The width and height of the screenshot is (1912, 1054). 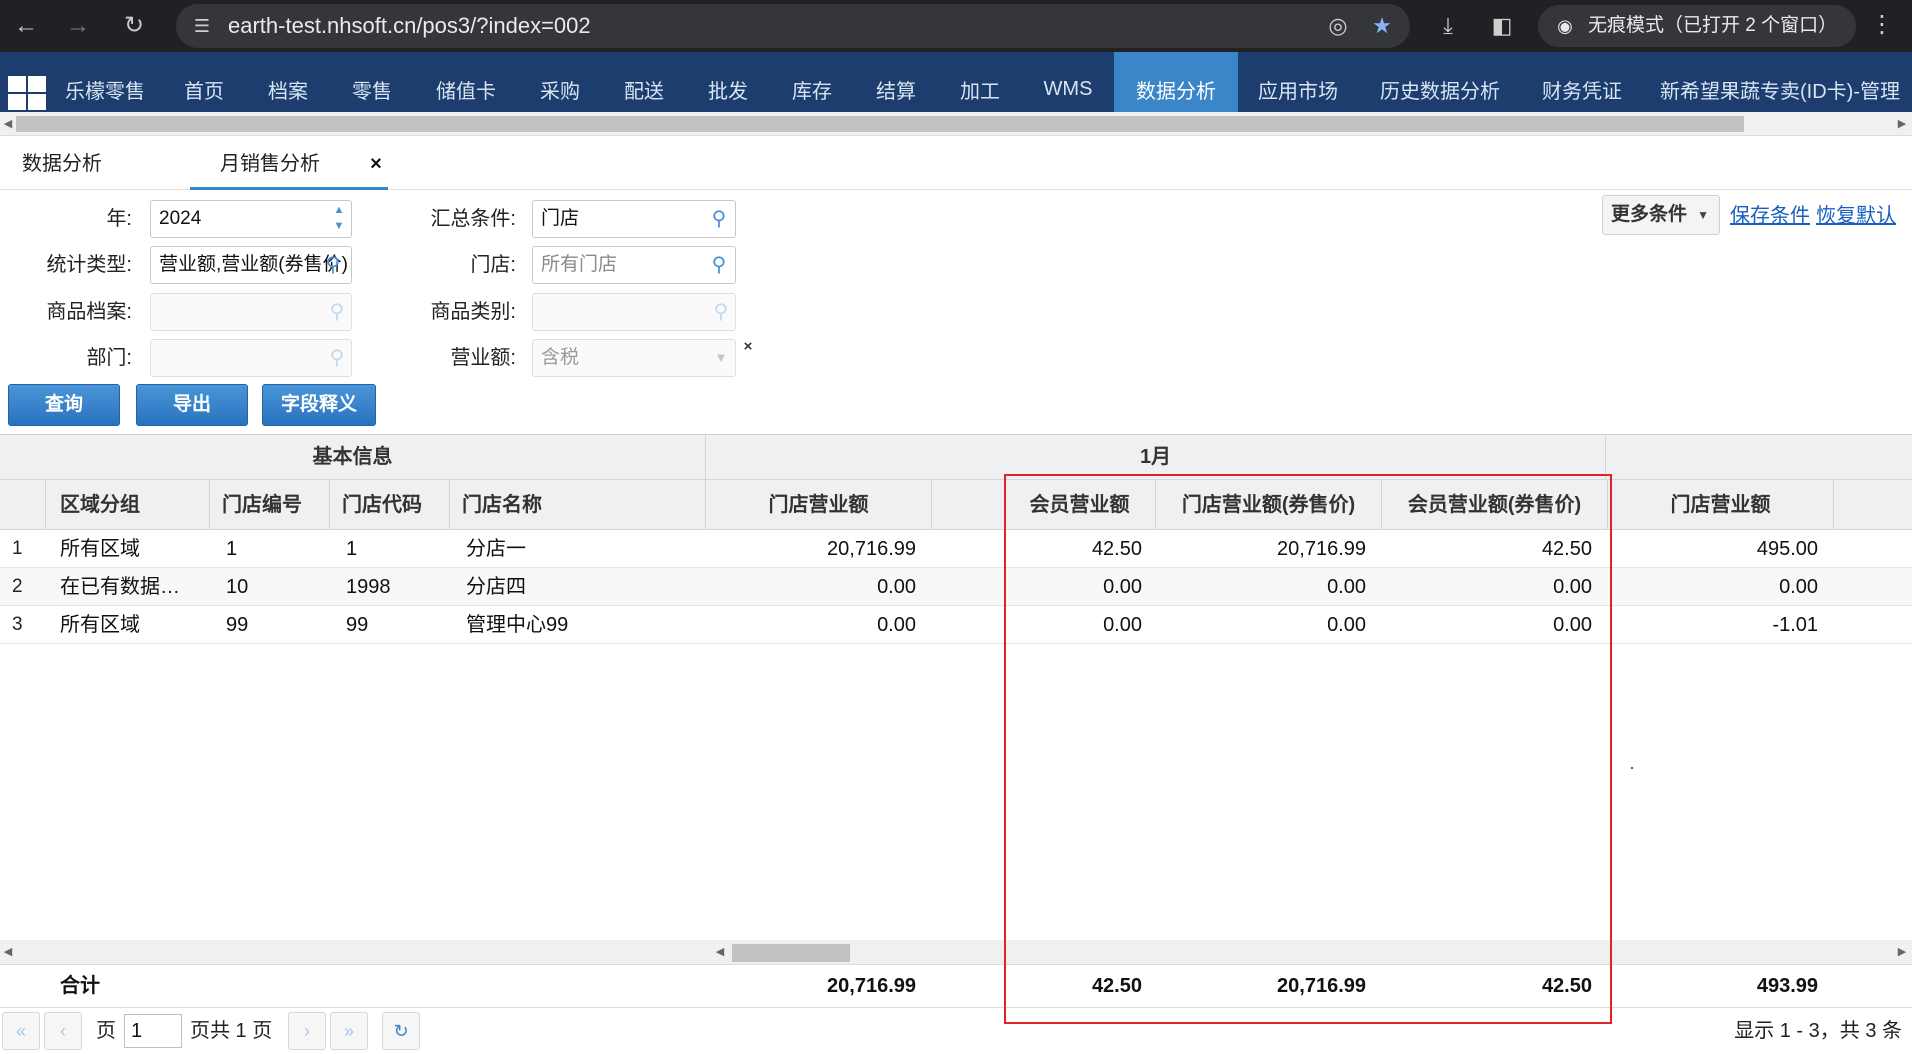 What do you see at coordinates (352, 549) in the screenshot?
I see `cell-store-code: 1` at bounding box center [352, 549].